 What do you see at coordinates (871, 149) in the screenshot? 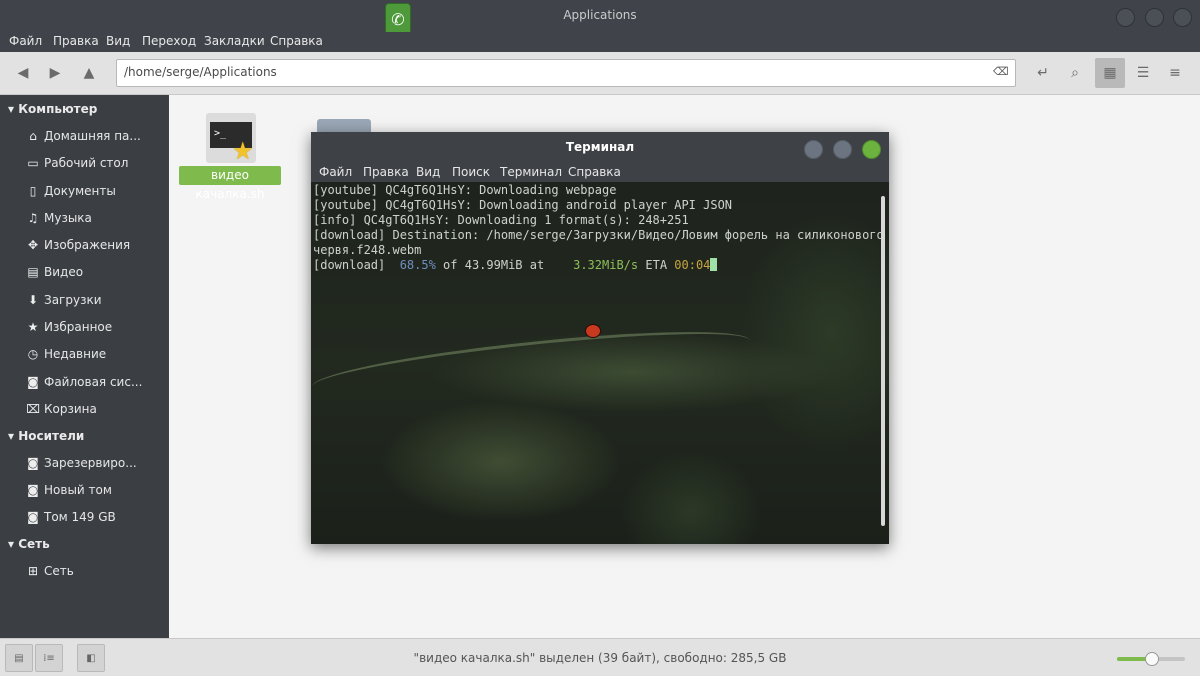
I see `terminal-close-button` at bounding box center [871, 149].